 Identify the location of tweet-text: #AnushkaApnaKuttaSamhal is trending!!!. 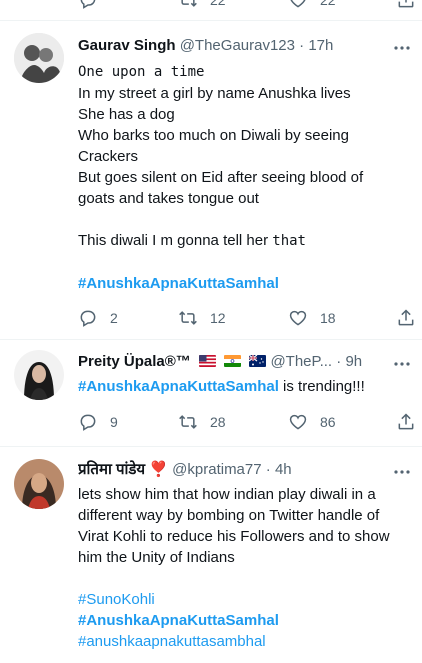
(241, 386).